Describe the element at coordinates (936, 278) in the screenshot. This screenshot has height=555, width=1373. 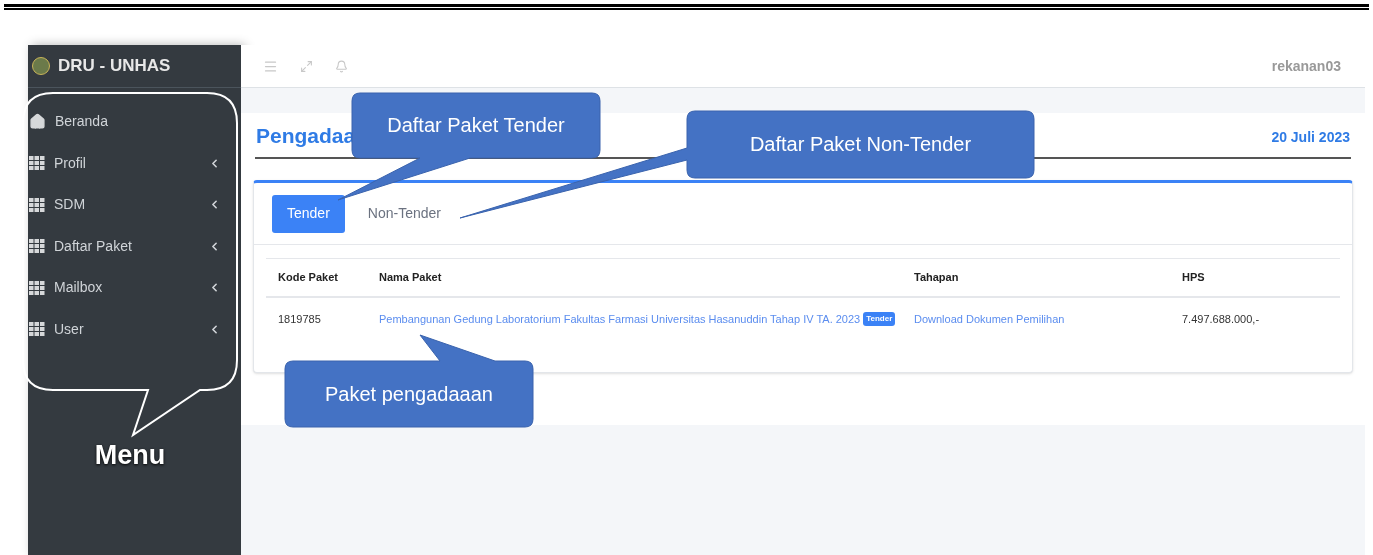
I see `column-header: Tahapan` at that location.